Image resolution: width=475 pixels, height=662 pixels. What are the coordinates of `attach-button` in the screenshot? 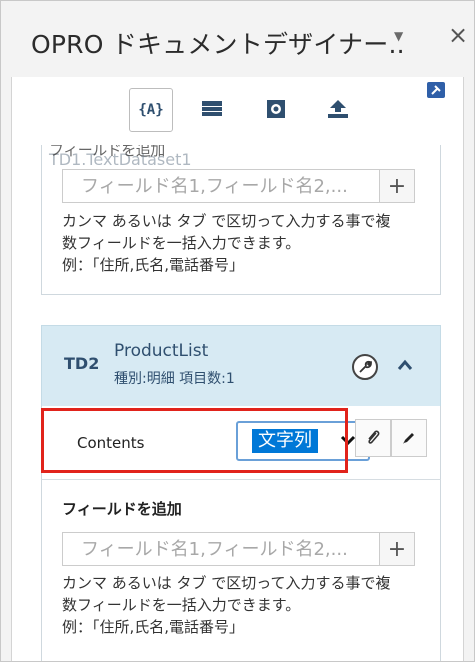 It's located at (373, 438).